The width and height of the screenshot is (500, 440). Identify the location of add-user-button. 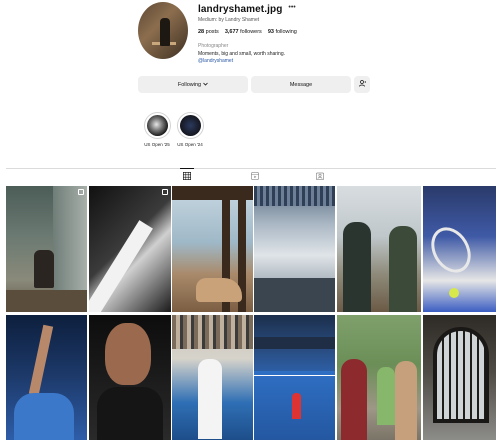
(362, 84).